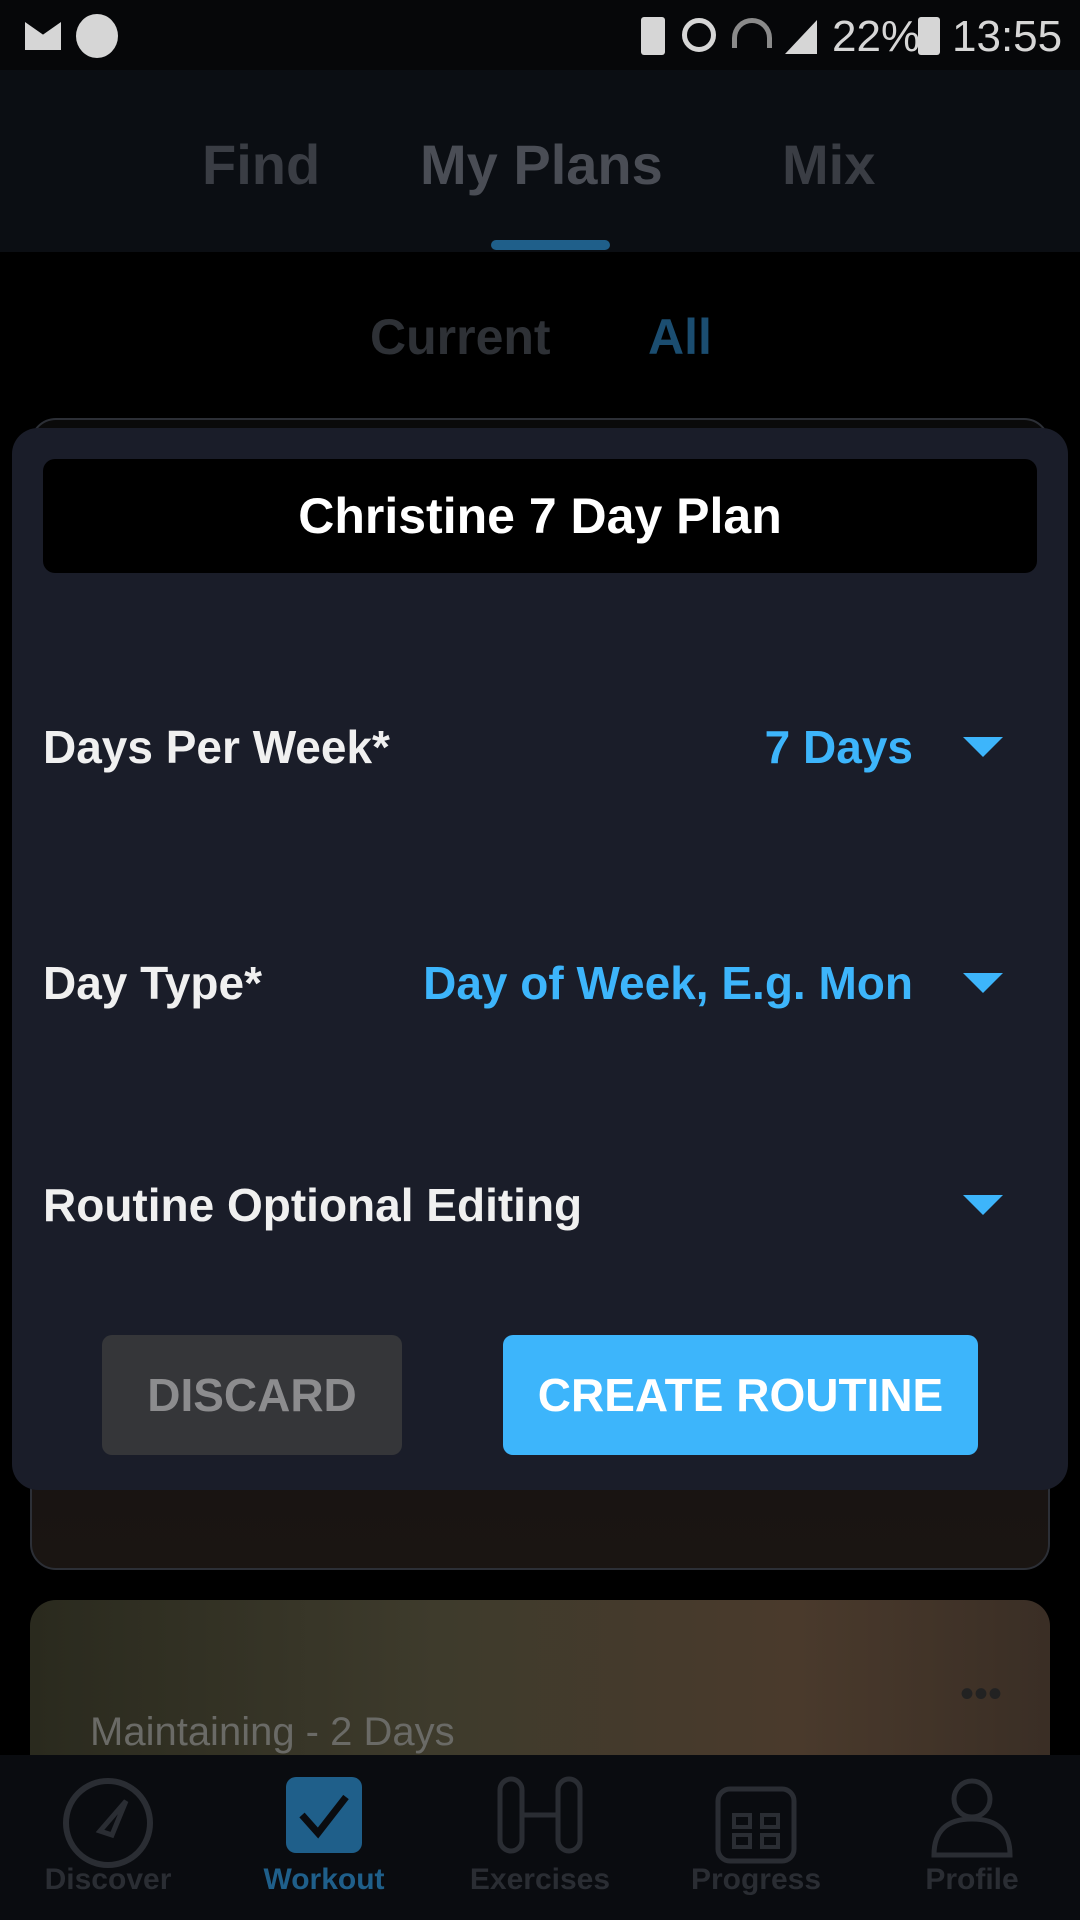  What do you see at coordinates (876, 36) in the screenshot?
I see `battery-percent: 22%` at bounding box center [876, 36].